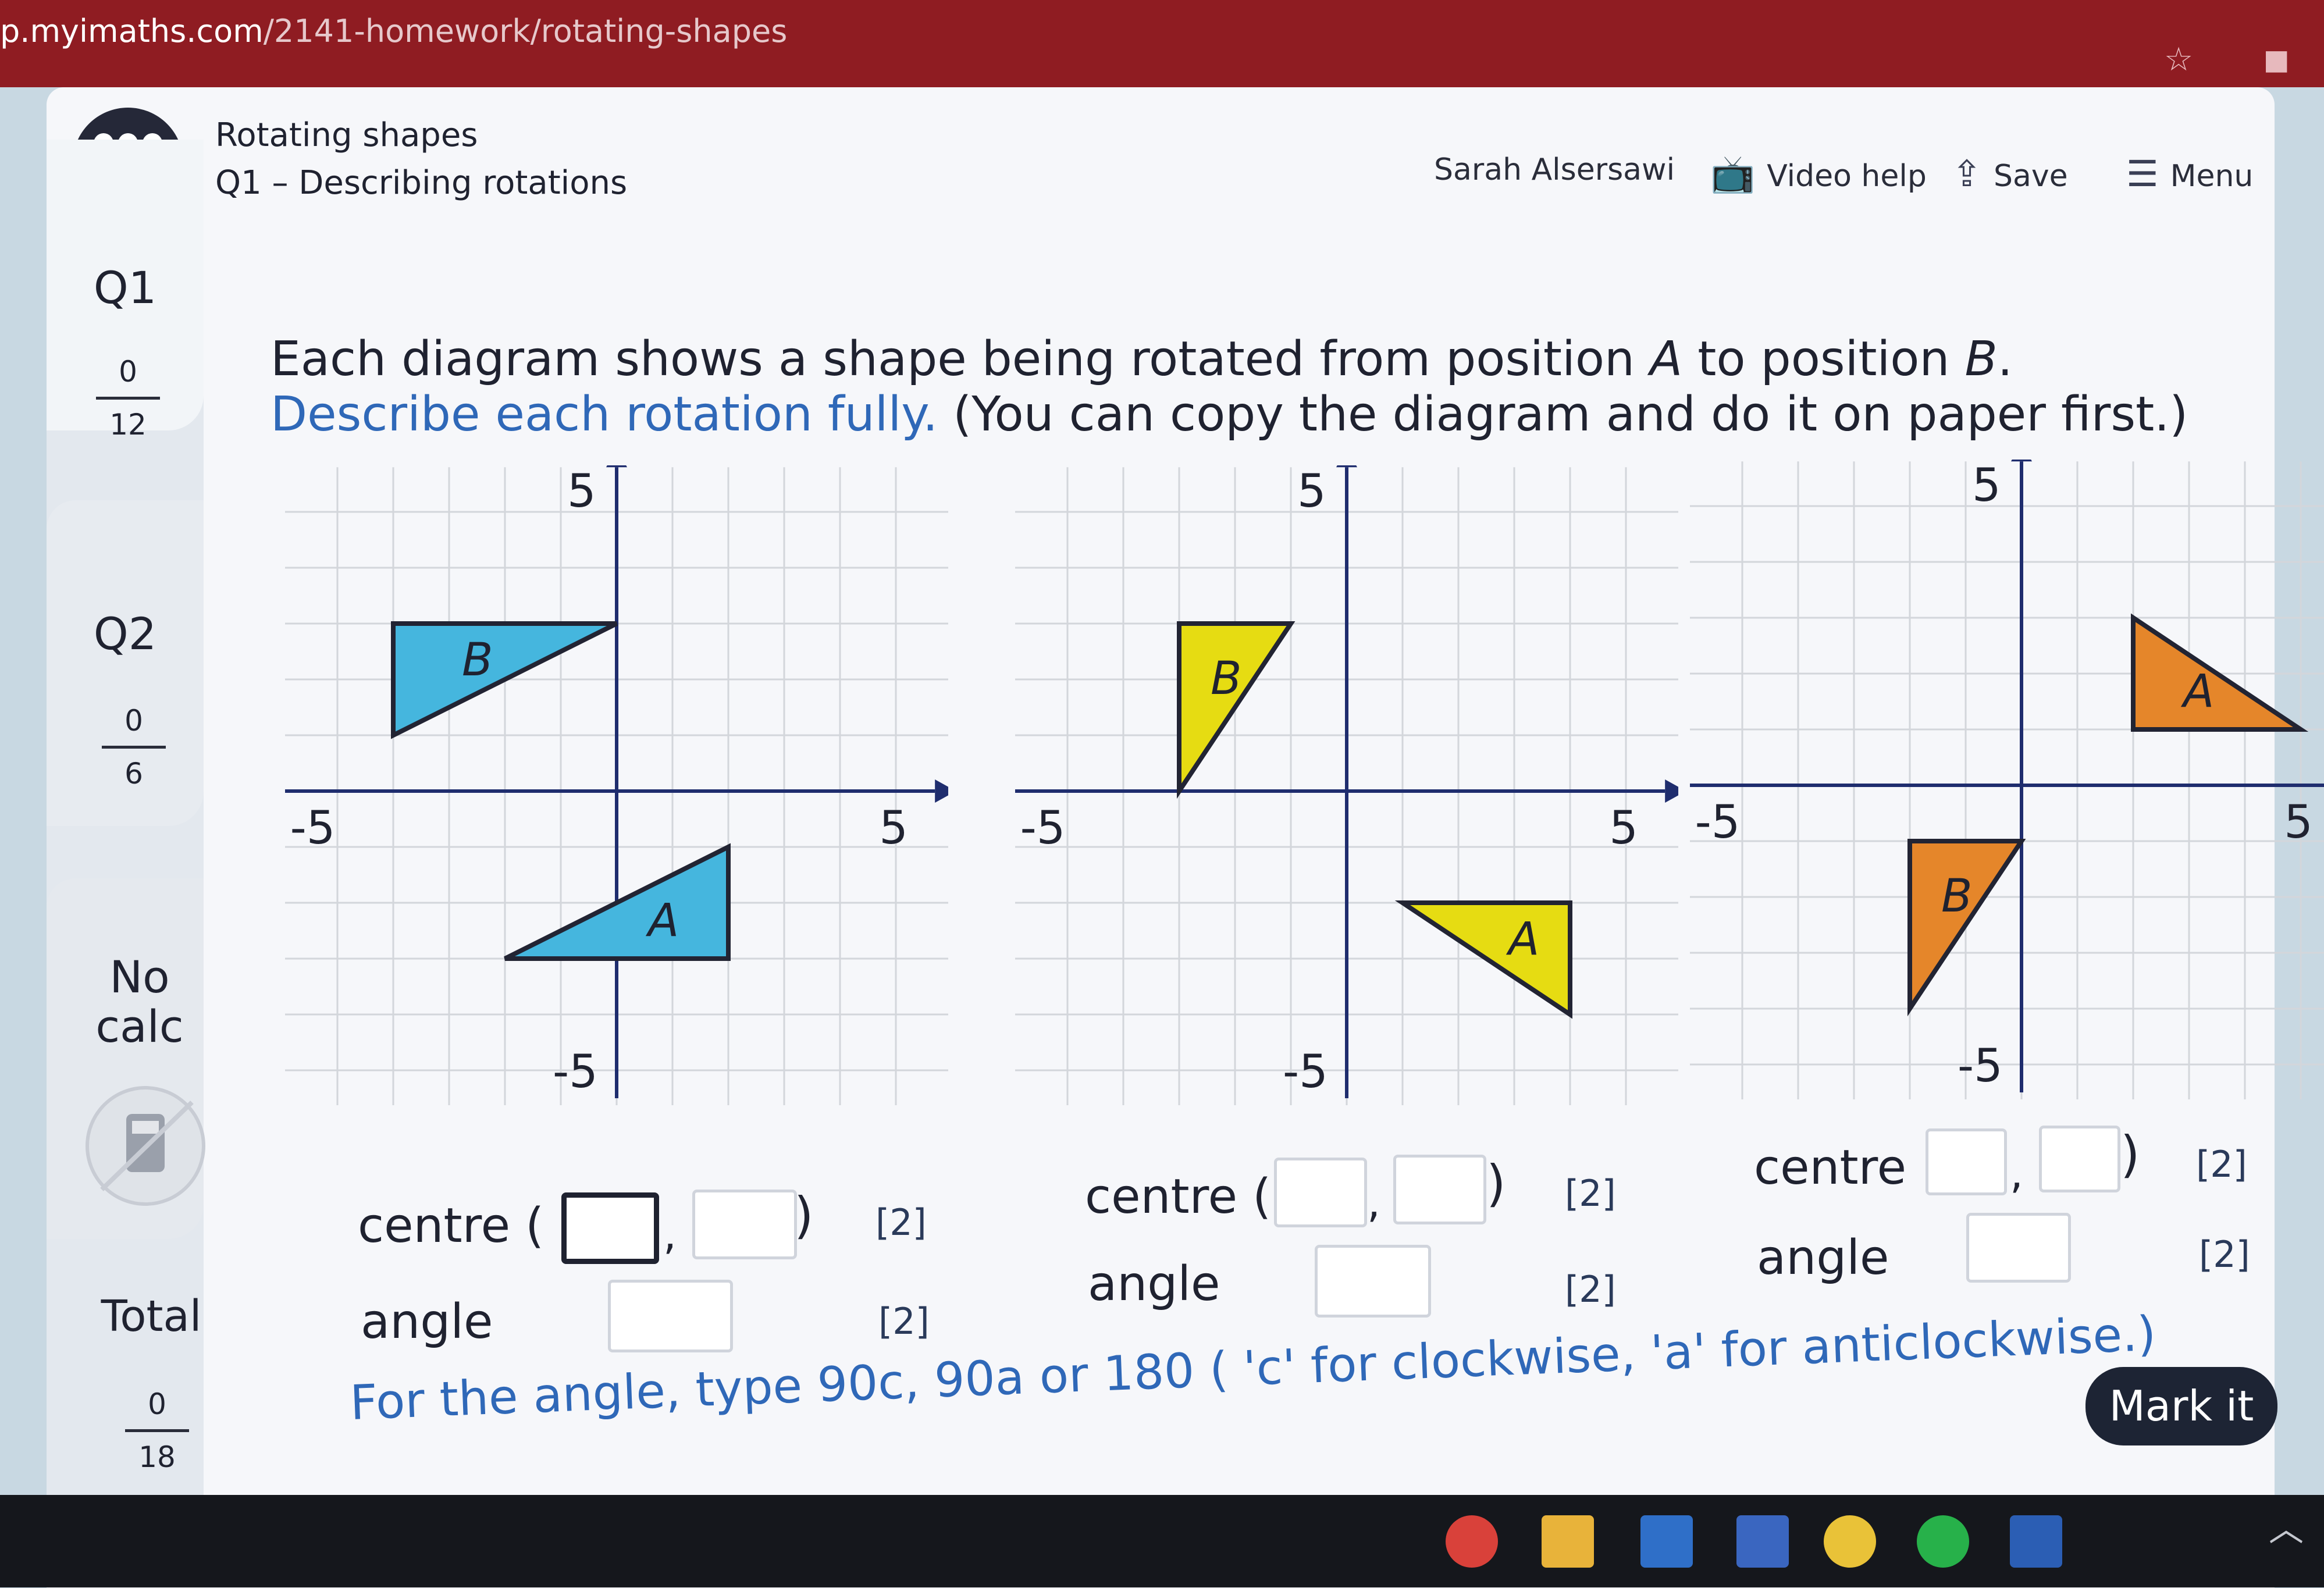 The width and height of the screenshot is (2324, 1588). I want to click on calc-line1: No, so click(139, 977).